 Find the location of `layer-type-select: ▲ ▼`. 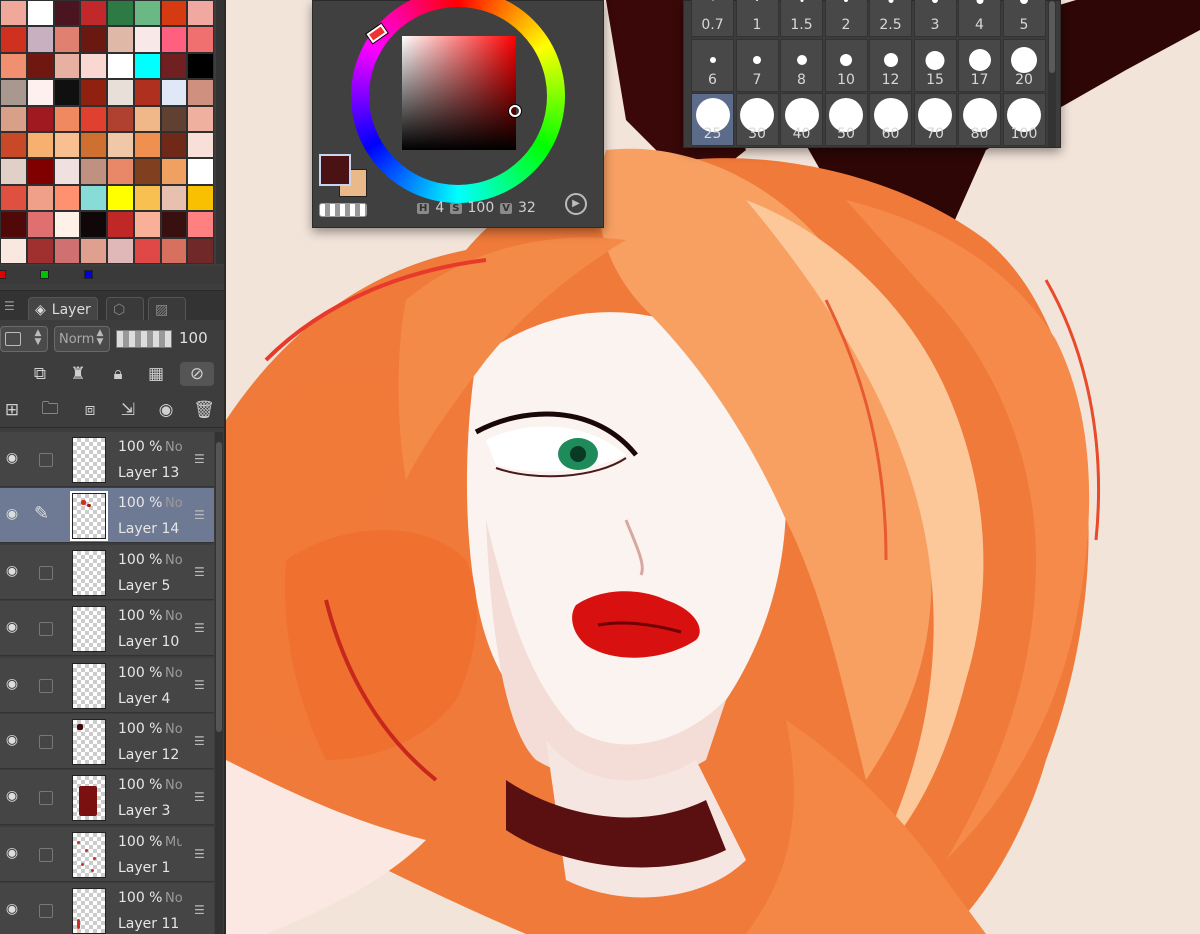

layer-type-select: ▲ ▼ is located at coordinates (24, 339).